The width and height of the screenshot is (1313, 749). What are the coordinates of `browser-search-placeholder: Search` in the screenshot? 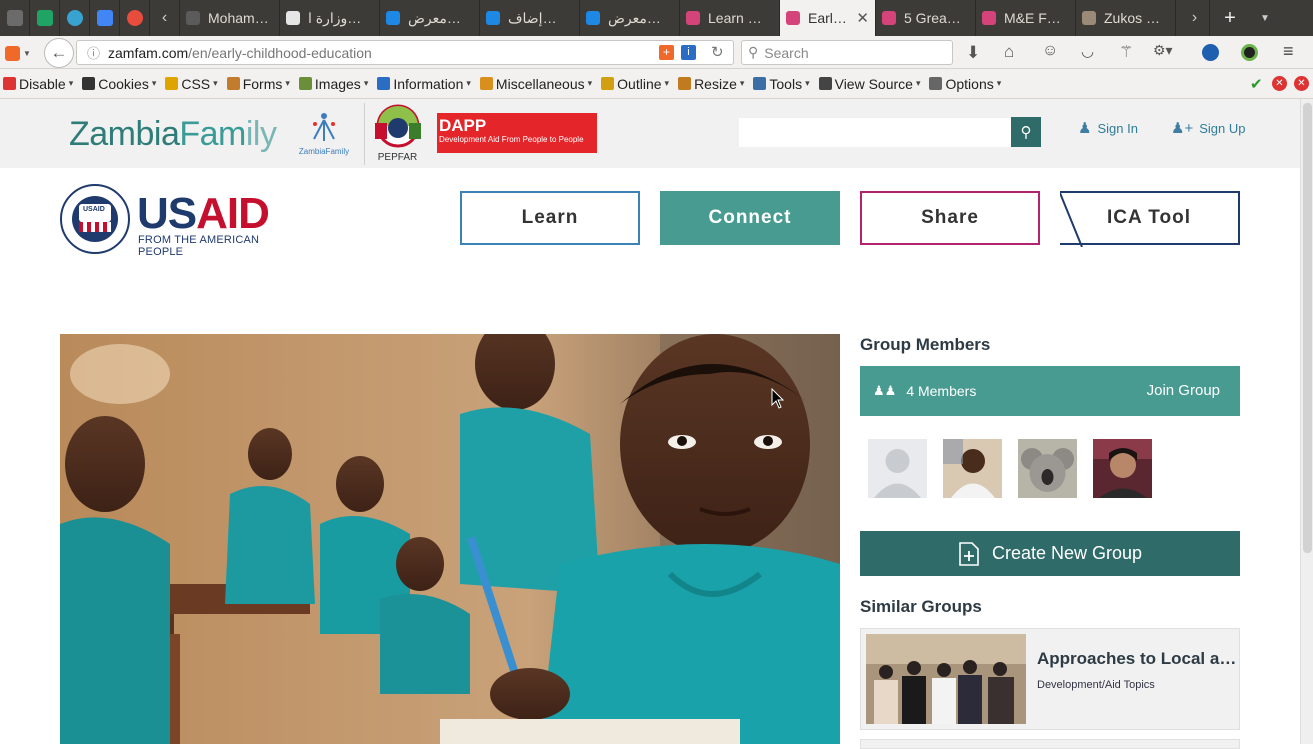 It's located at (786, 52).